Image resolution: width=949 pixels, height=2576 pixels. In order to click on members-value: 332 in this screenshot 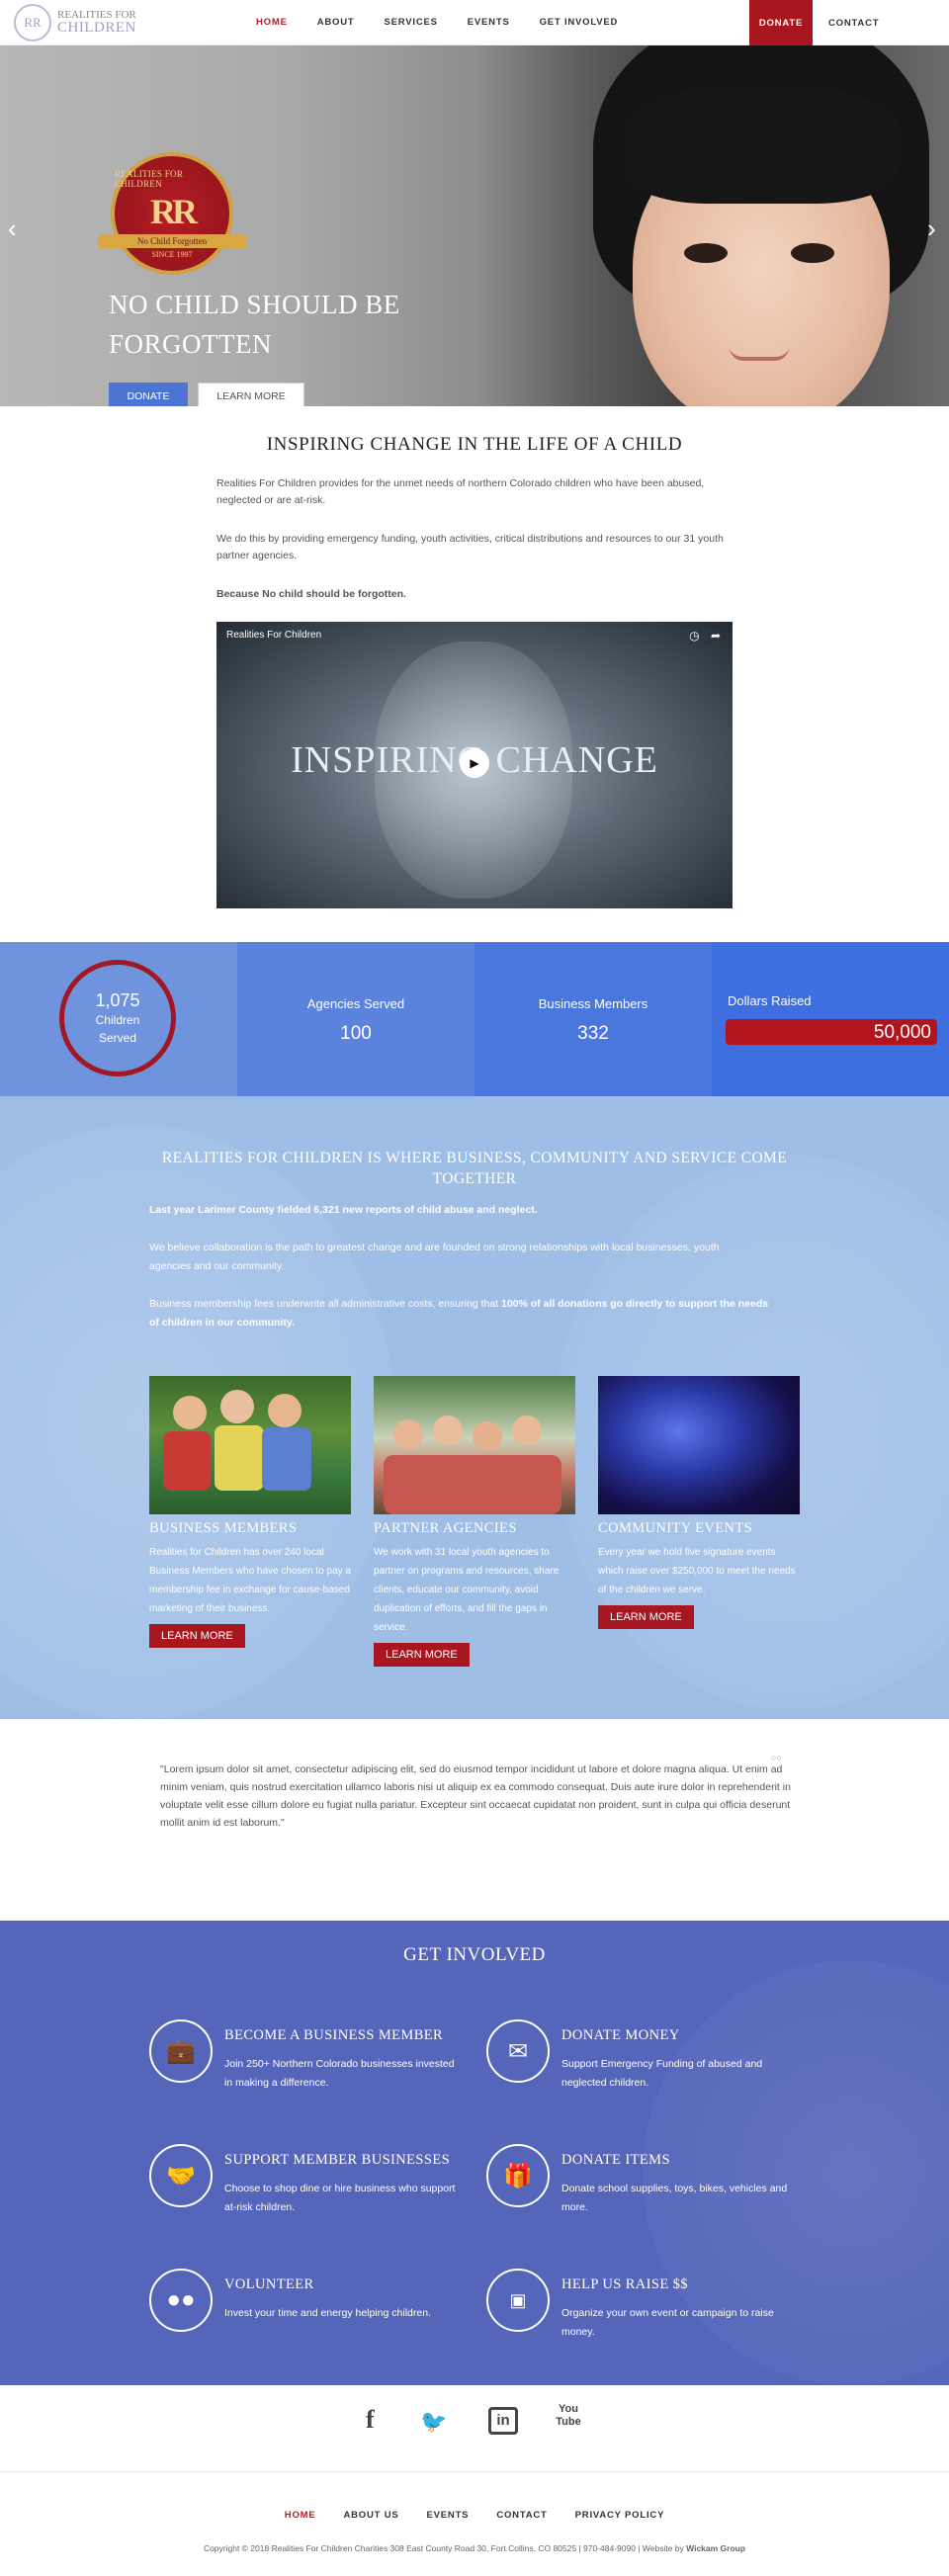, I will do `click(593, 1033)`.